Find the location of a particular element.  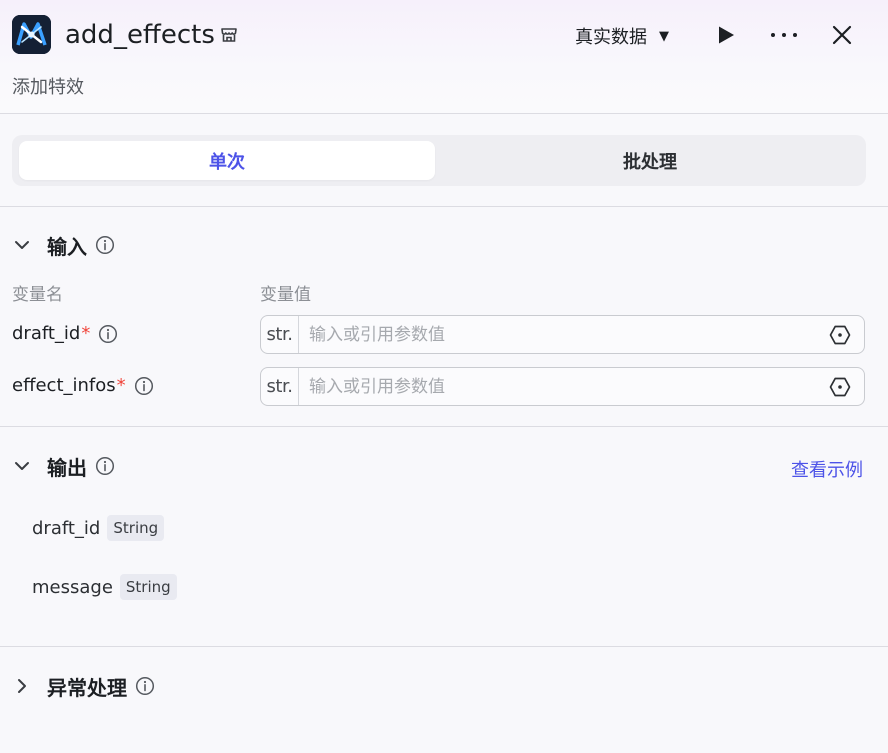

effect-infos-input is located at coordinates (563, 386).